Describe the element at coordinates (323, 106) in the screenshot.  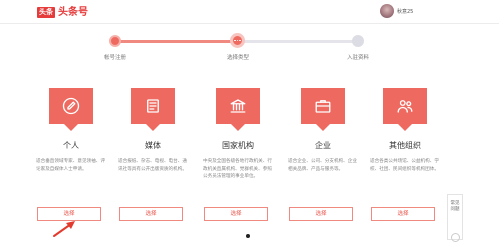
I see `briefcase-icon` at that location.